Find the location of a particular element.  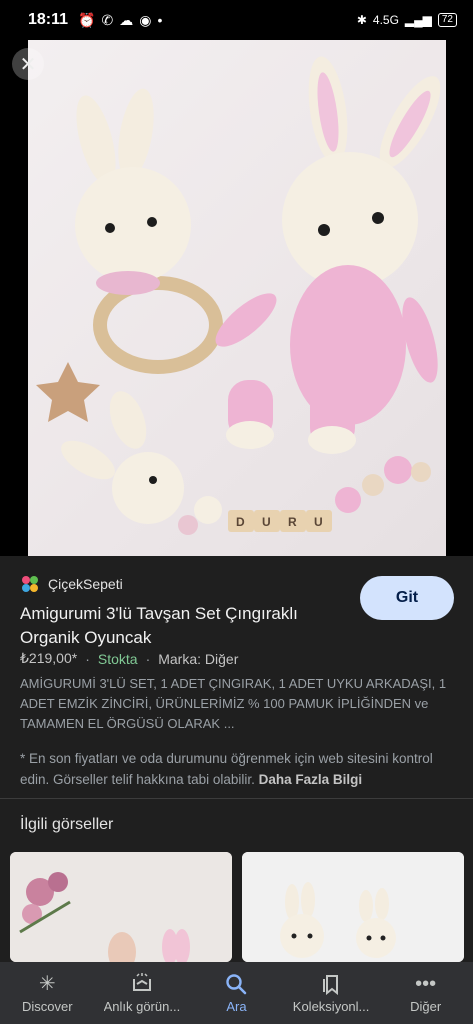

ciceksepeti-logo-icon is located at coordinates (30, 584).